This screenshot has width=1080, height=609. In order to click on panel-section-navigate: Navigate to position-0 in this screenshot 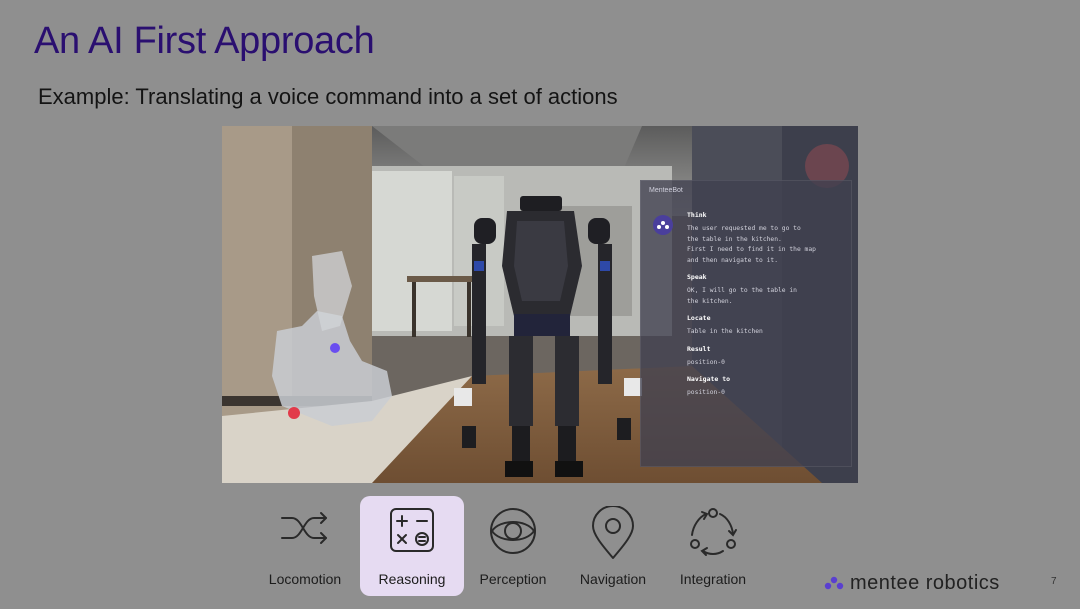, I will do `click(767, 387)`.